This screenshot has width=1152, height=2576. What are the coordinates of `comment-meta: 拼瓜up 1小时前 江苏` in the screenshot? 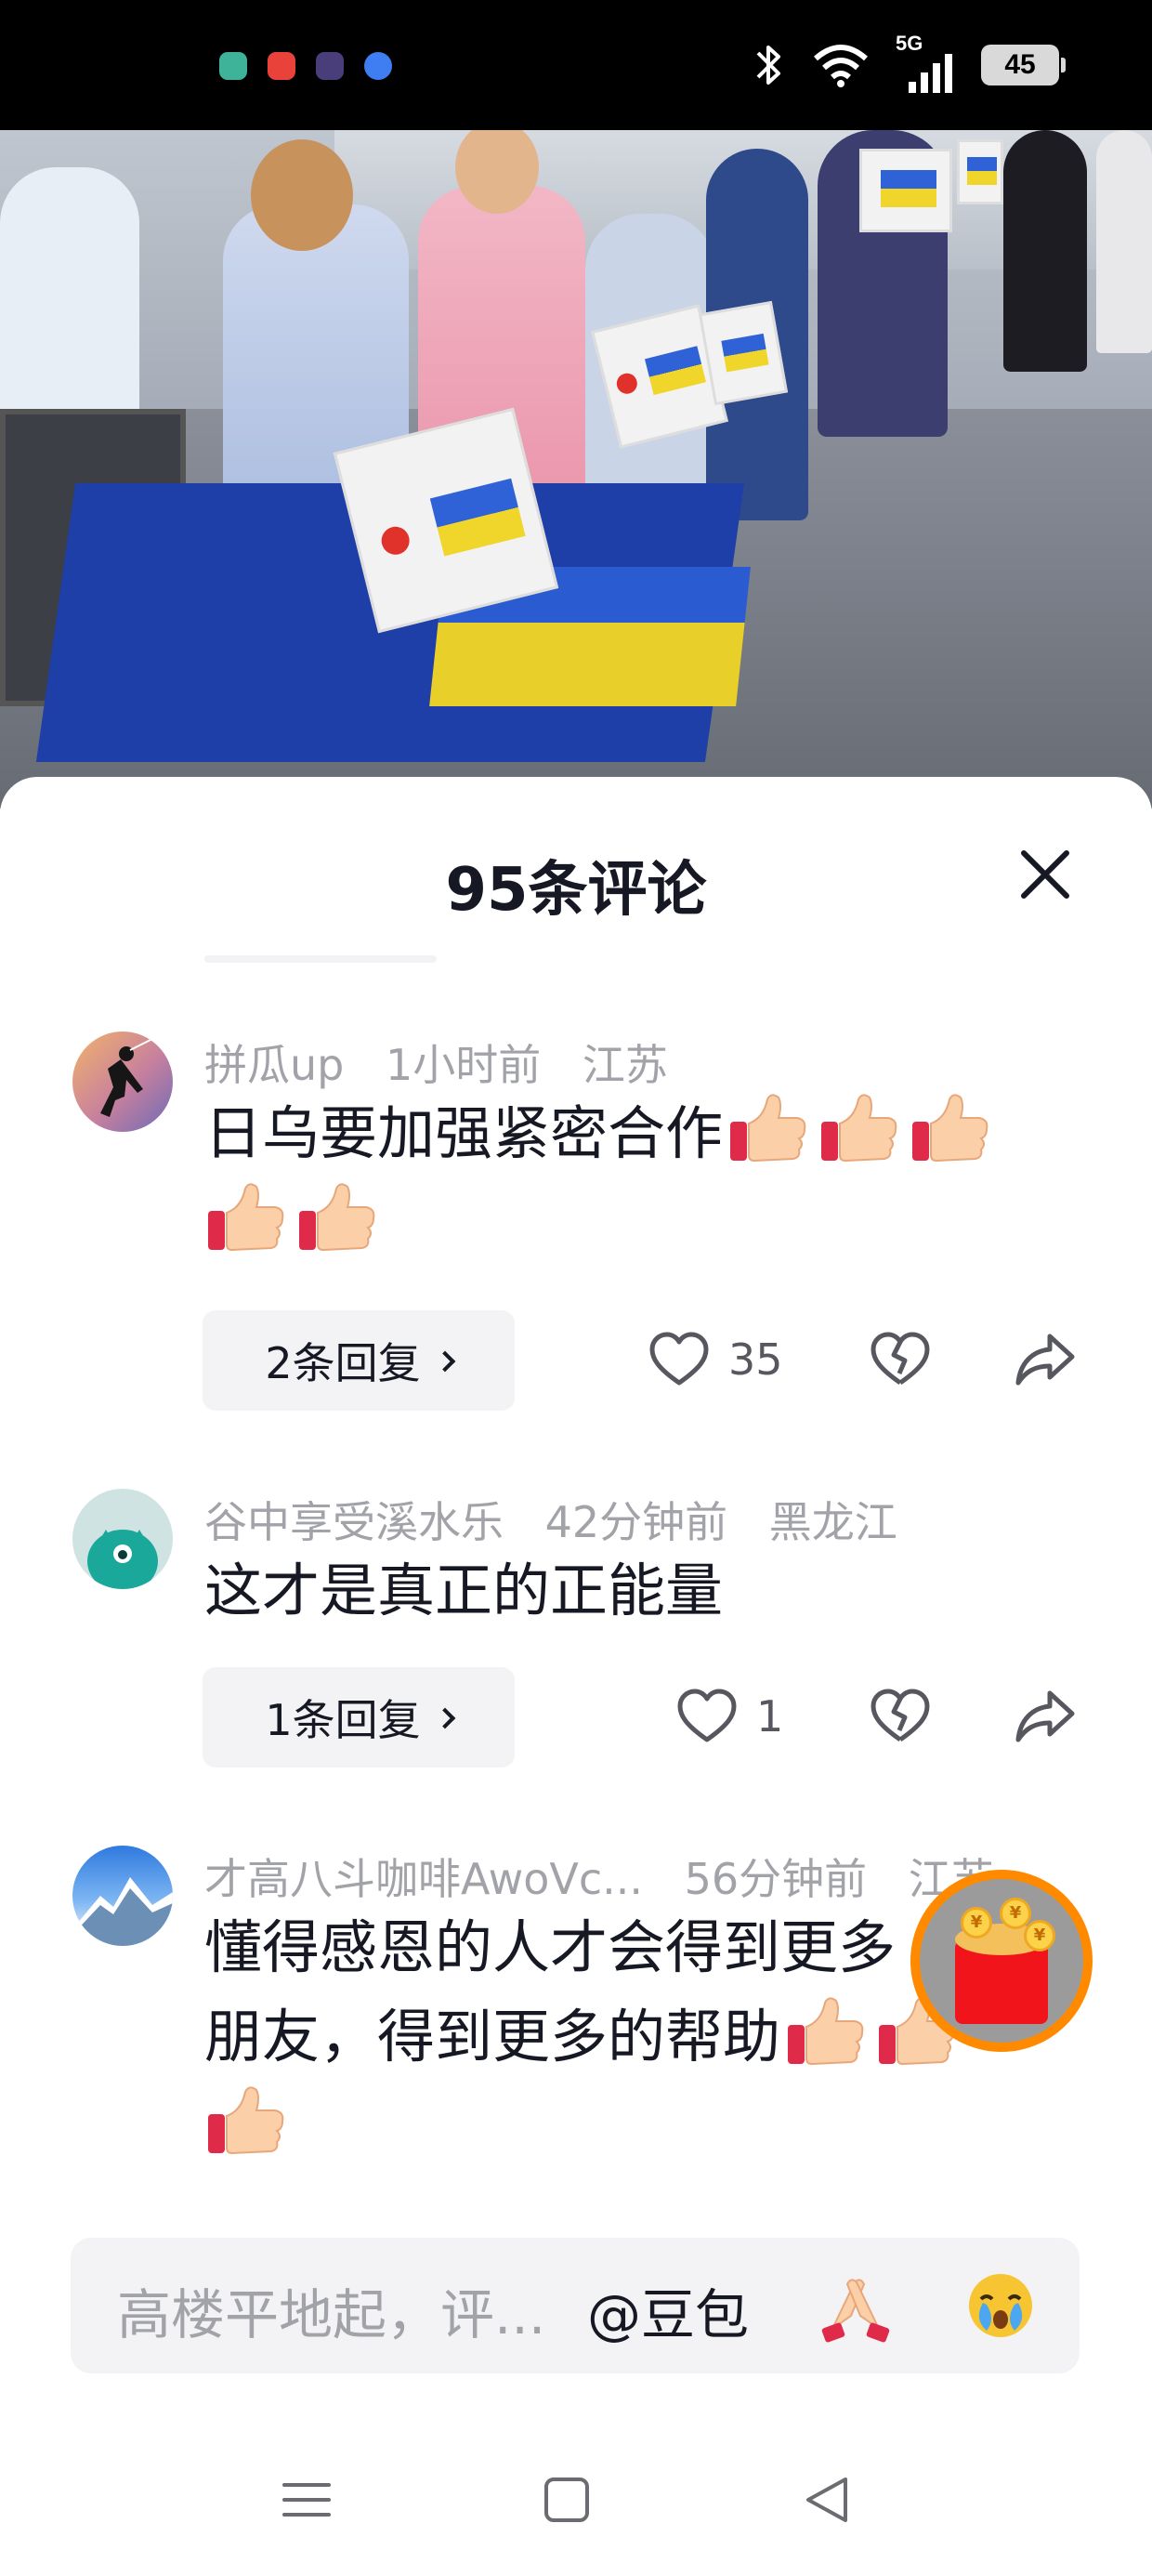 It's located at (450, 1062).